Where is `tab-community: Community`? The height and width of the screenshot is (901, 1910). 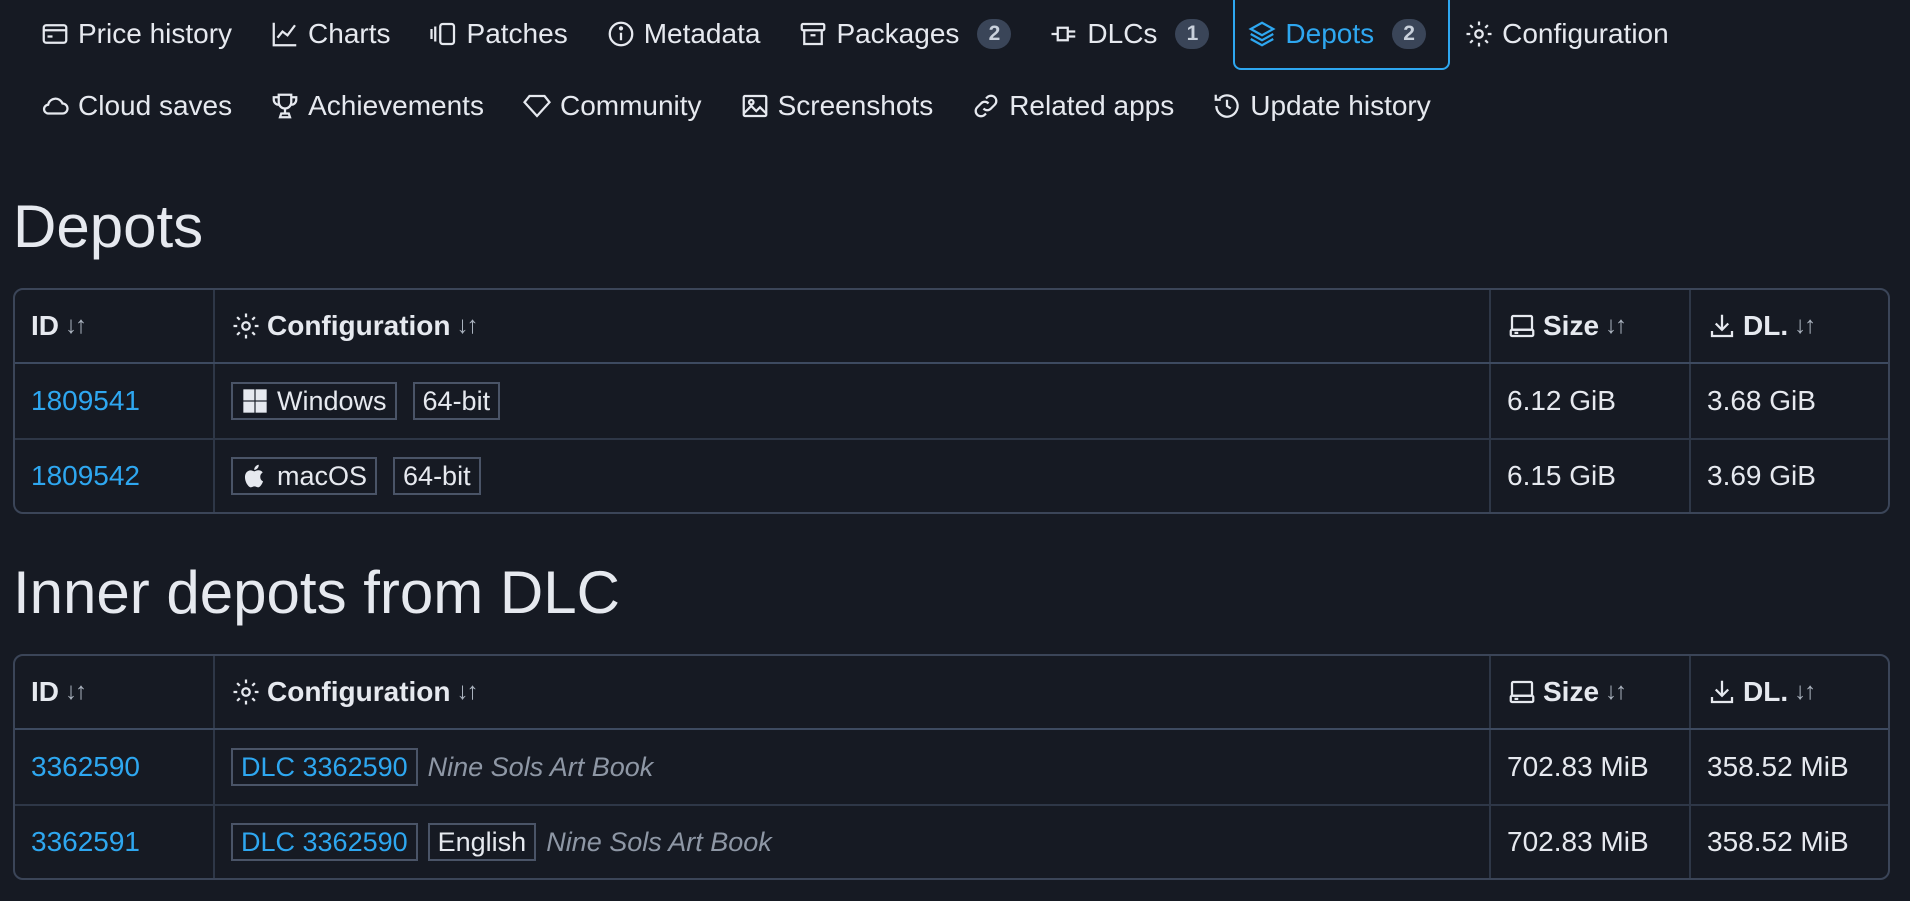 tab-community: Community is located at coordinates (617, 106).